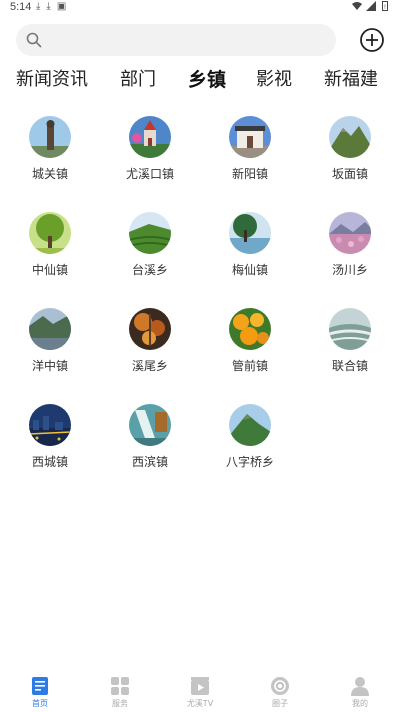 This screenshot has height=712, width=400. What do you see at coordinates (49, 462) in the screenshot?
I see `town-label: 西城镇` at bounding box center [49, 462].